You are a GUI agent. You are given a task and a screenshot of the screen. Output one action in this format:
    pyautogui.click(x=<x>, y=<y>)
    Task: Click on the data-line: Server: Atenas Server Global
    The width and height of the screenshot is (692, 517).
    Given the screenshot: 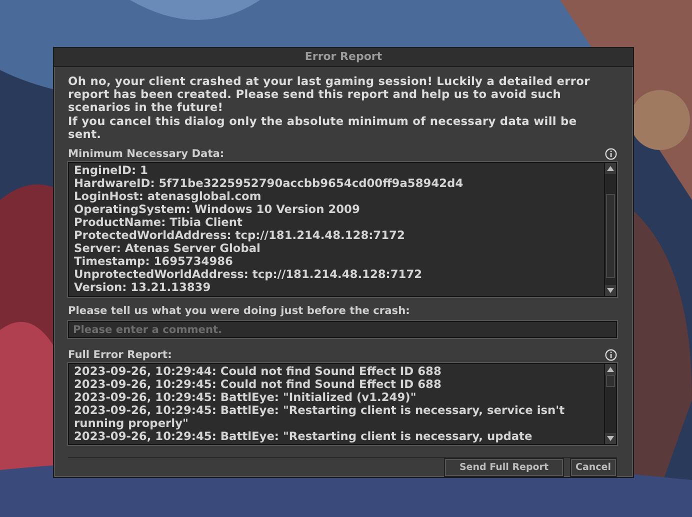 What is the action you would take?
    pyautogui.click(x=167, y=248)
    